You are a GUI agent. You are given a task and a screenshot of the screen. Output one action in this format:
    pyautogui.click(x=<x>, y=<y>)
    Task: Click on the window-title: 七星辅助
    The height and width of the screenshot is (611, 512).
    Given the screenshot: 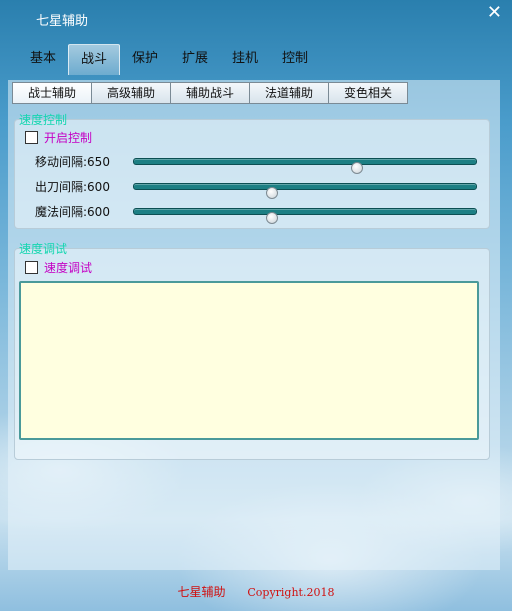 What is the action you would take?
    pyautogui.click(x=62, y=21)
    